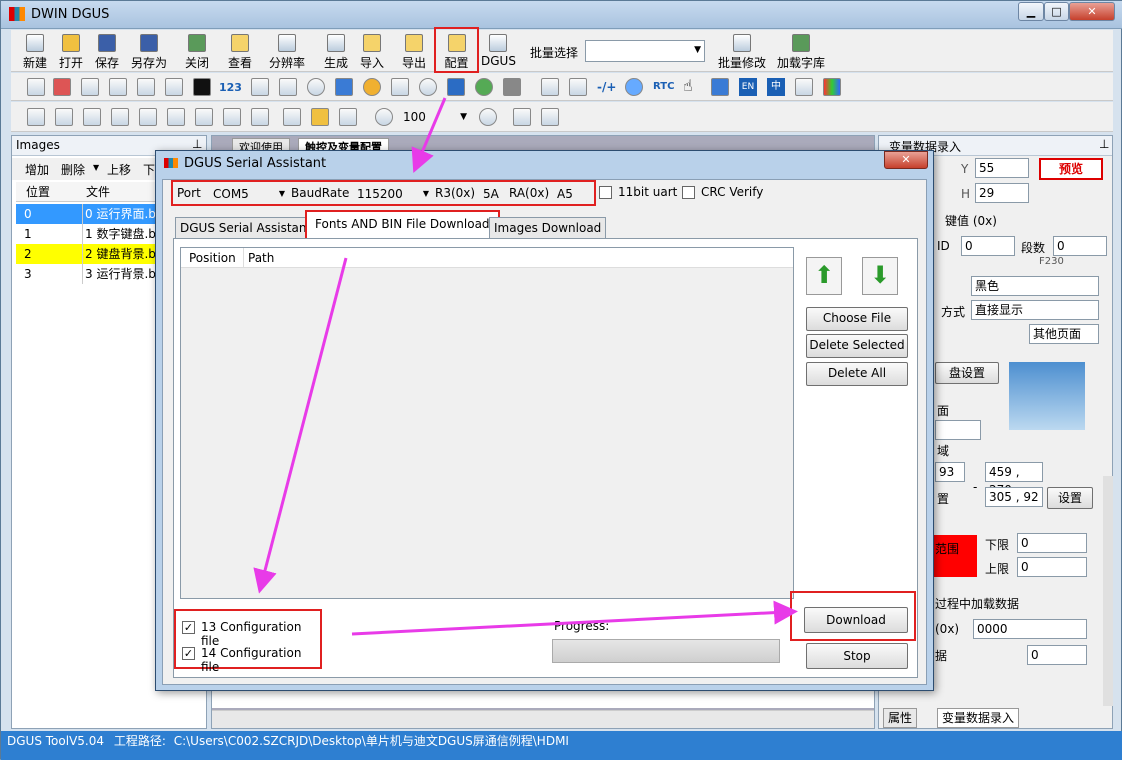 The width and height of the screenshot is (1122, 760). Describe the element at coordinates (36, 117) in the screenshot. I see `align-left-icon` at that location.